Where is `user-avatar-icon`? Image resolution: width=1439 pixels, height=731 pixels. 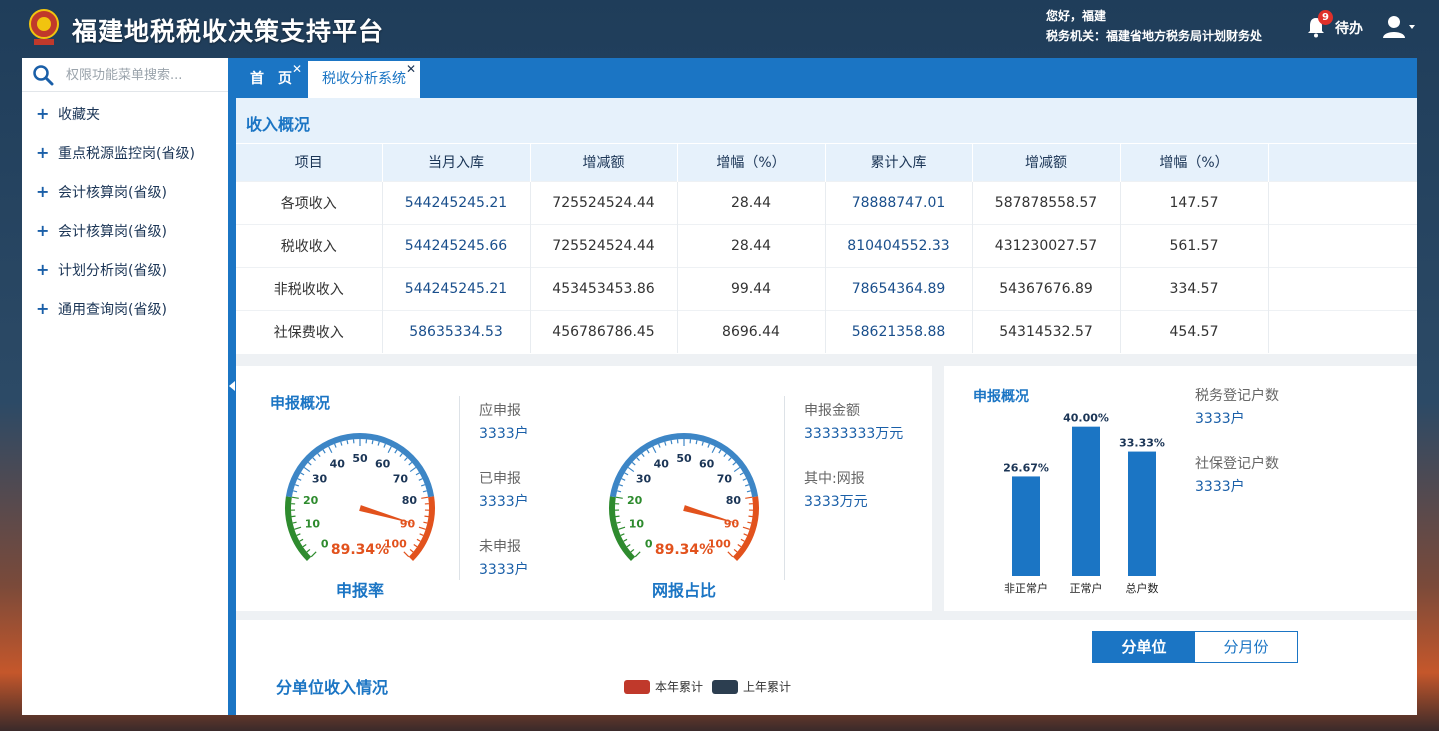 user-avatar-icon is located at coordinates (1399, 27).